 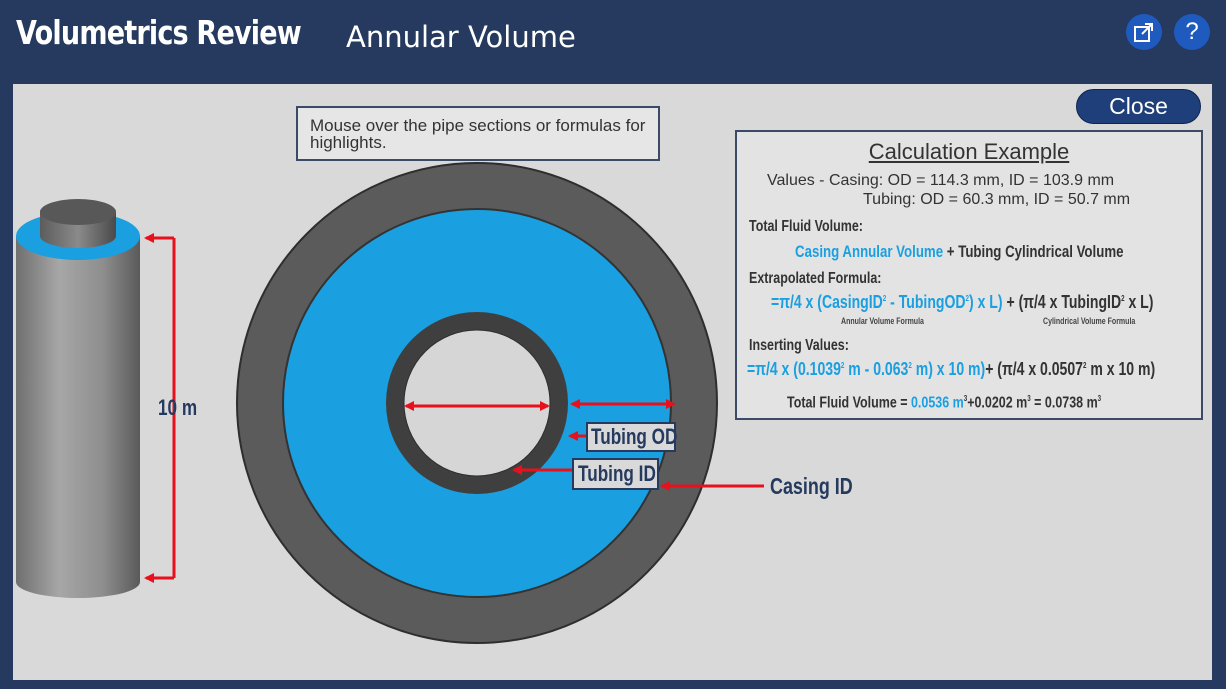 I want to click on tubing-bore, so click(x=477, y=403).